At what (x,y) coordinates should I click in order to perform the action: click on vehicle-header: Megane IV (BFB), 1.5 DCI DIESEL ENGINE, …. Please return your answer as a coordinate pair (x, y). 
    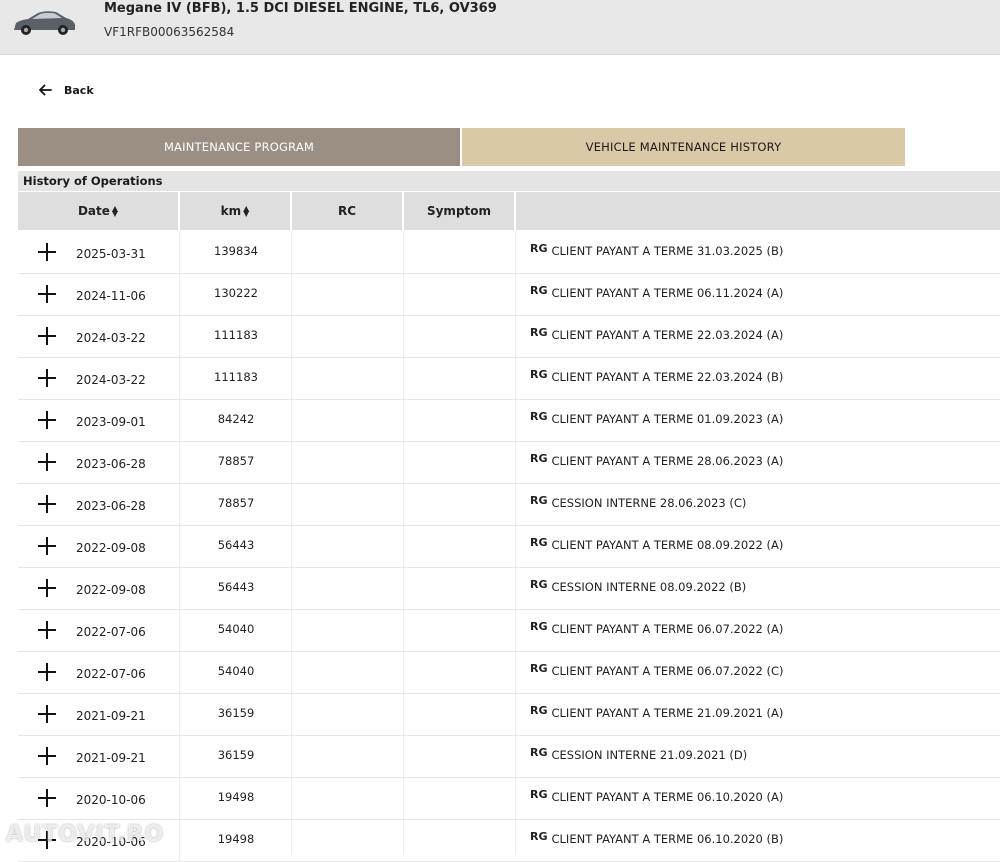
    Looking at the image, I should click on (500, 27).